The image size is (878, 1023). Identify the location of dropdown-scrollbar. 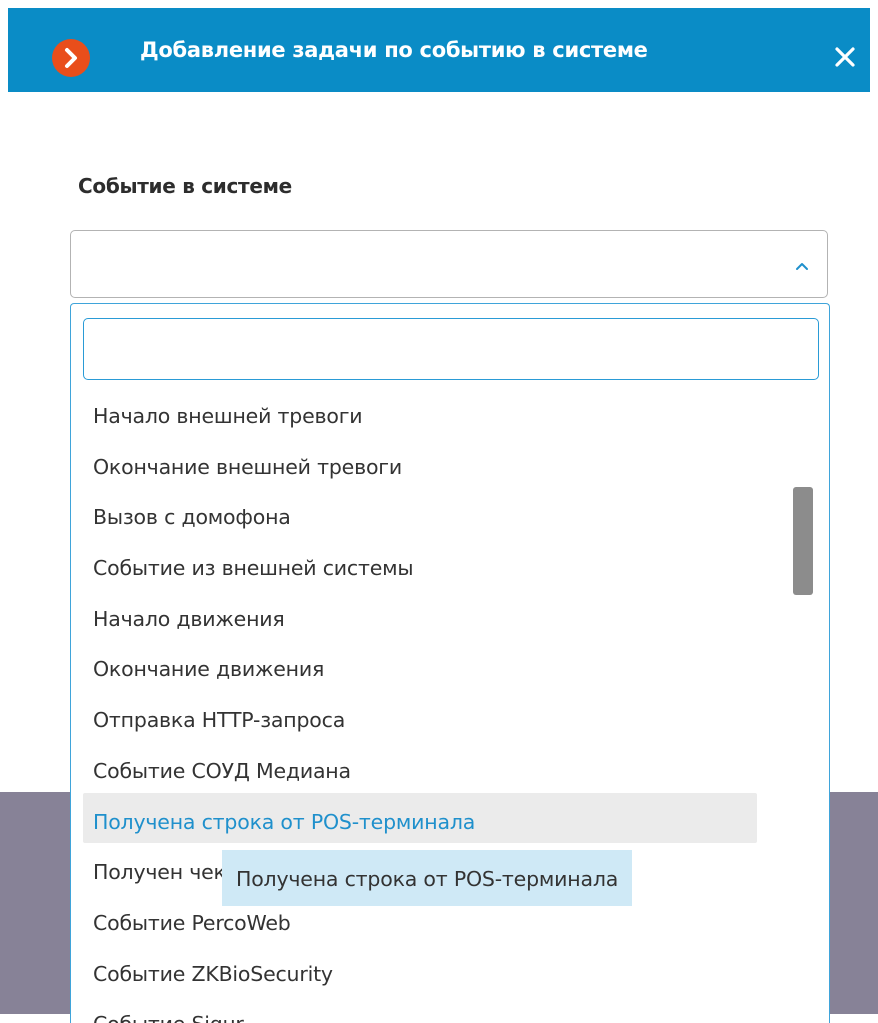
(803, 541).